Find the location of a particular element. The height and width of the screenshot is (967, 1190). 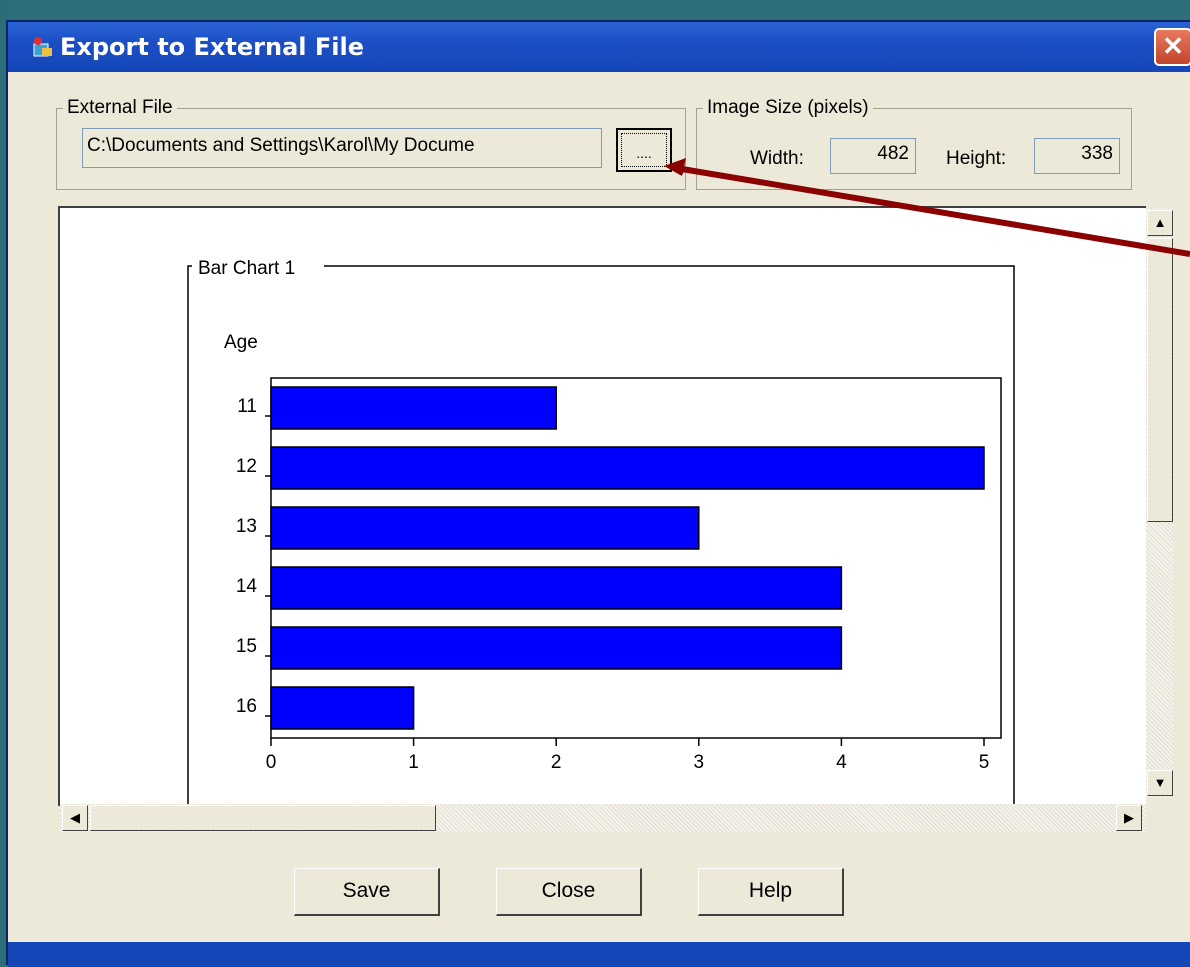

y-tick-label-15: 15 is located at coordinates (246, 646).